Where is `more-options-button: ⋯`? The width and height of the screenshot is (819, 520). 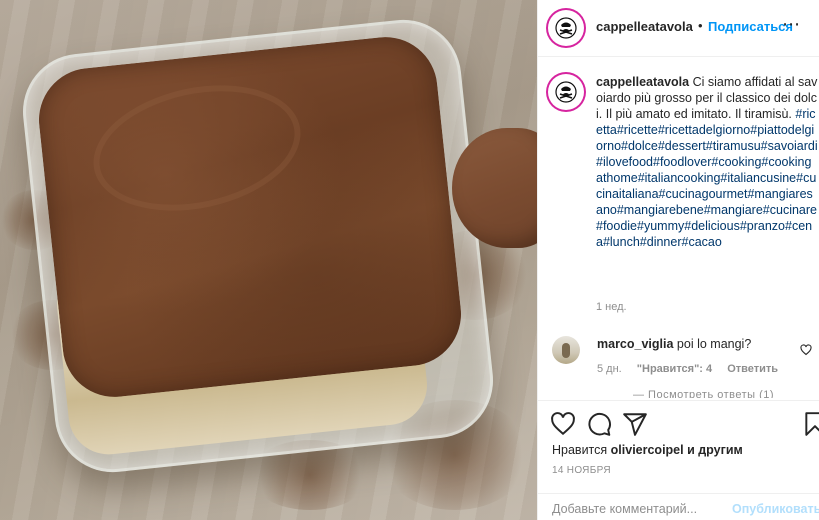
more-options-button: ⋯ is located at coordinates (791, 24).